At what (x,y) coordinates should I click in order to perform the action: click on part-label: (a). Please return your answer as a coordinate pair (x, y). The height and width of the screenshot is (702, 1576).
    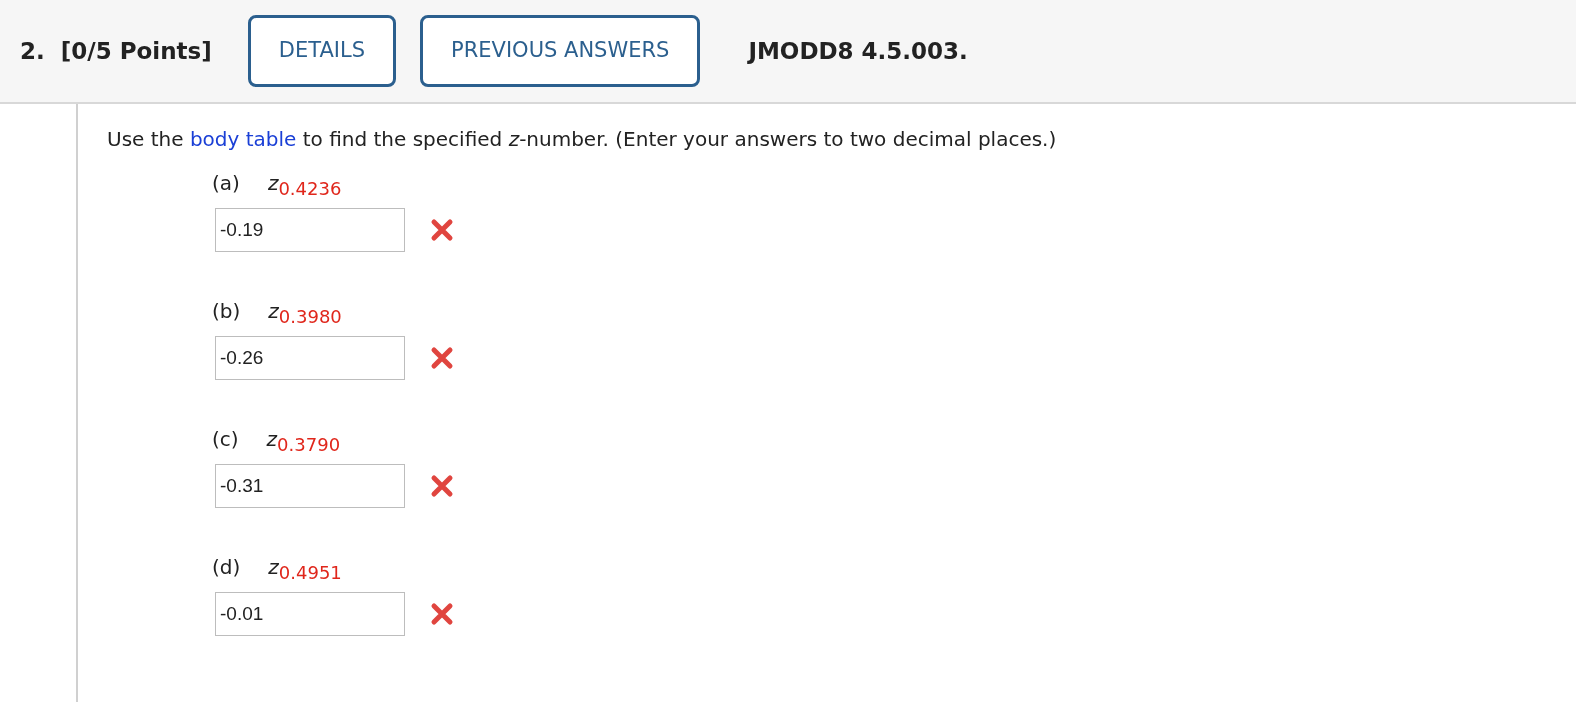
    Looking at the image, I should click on (226, 183).